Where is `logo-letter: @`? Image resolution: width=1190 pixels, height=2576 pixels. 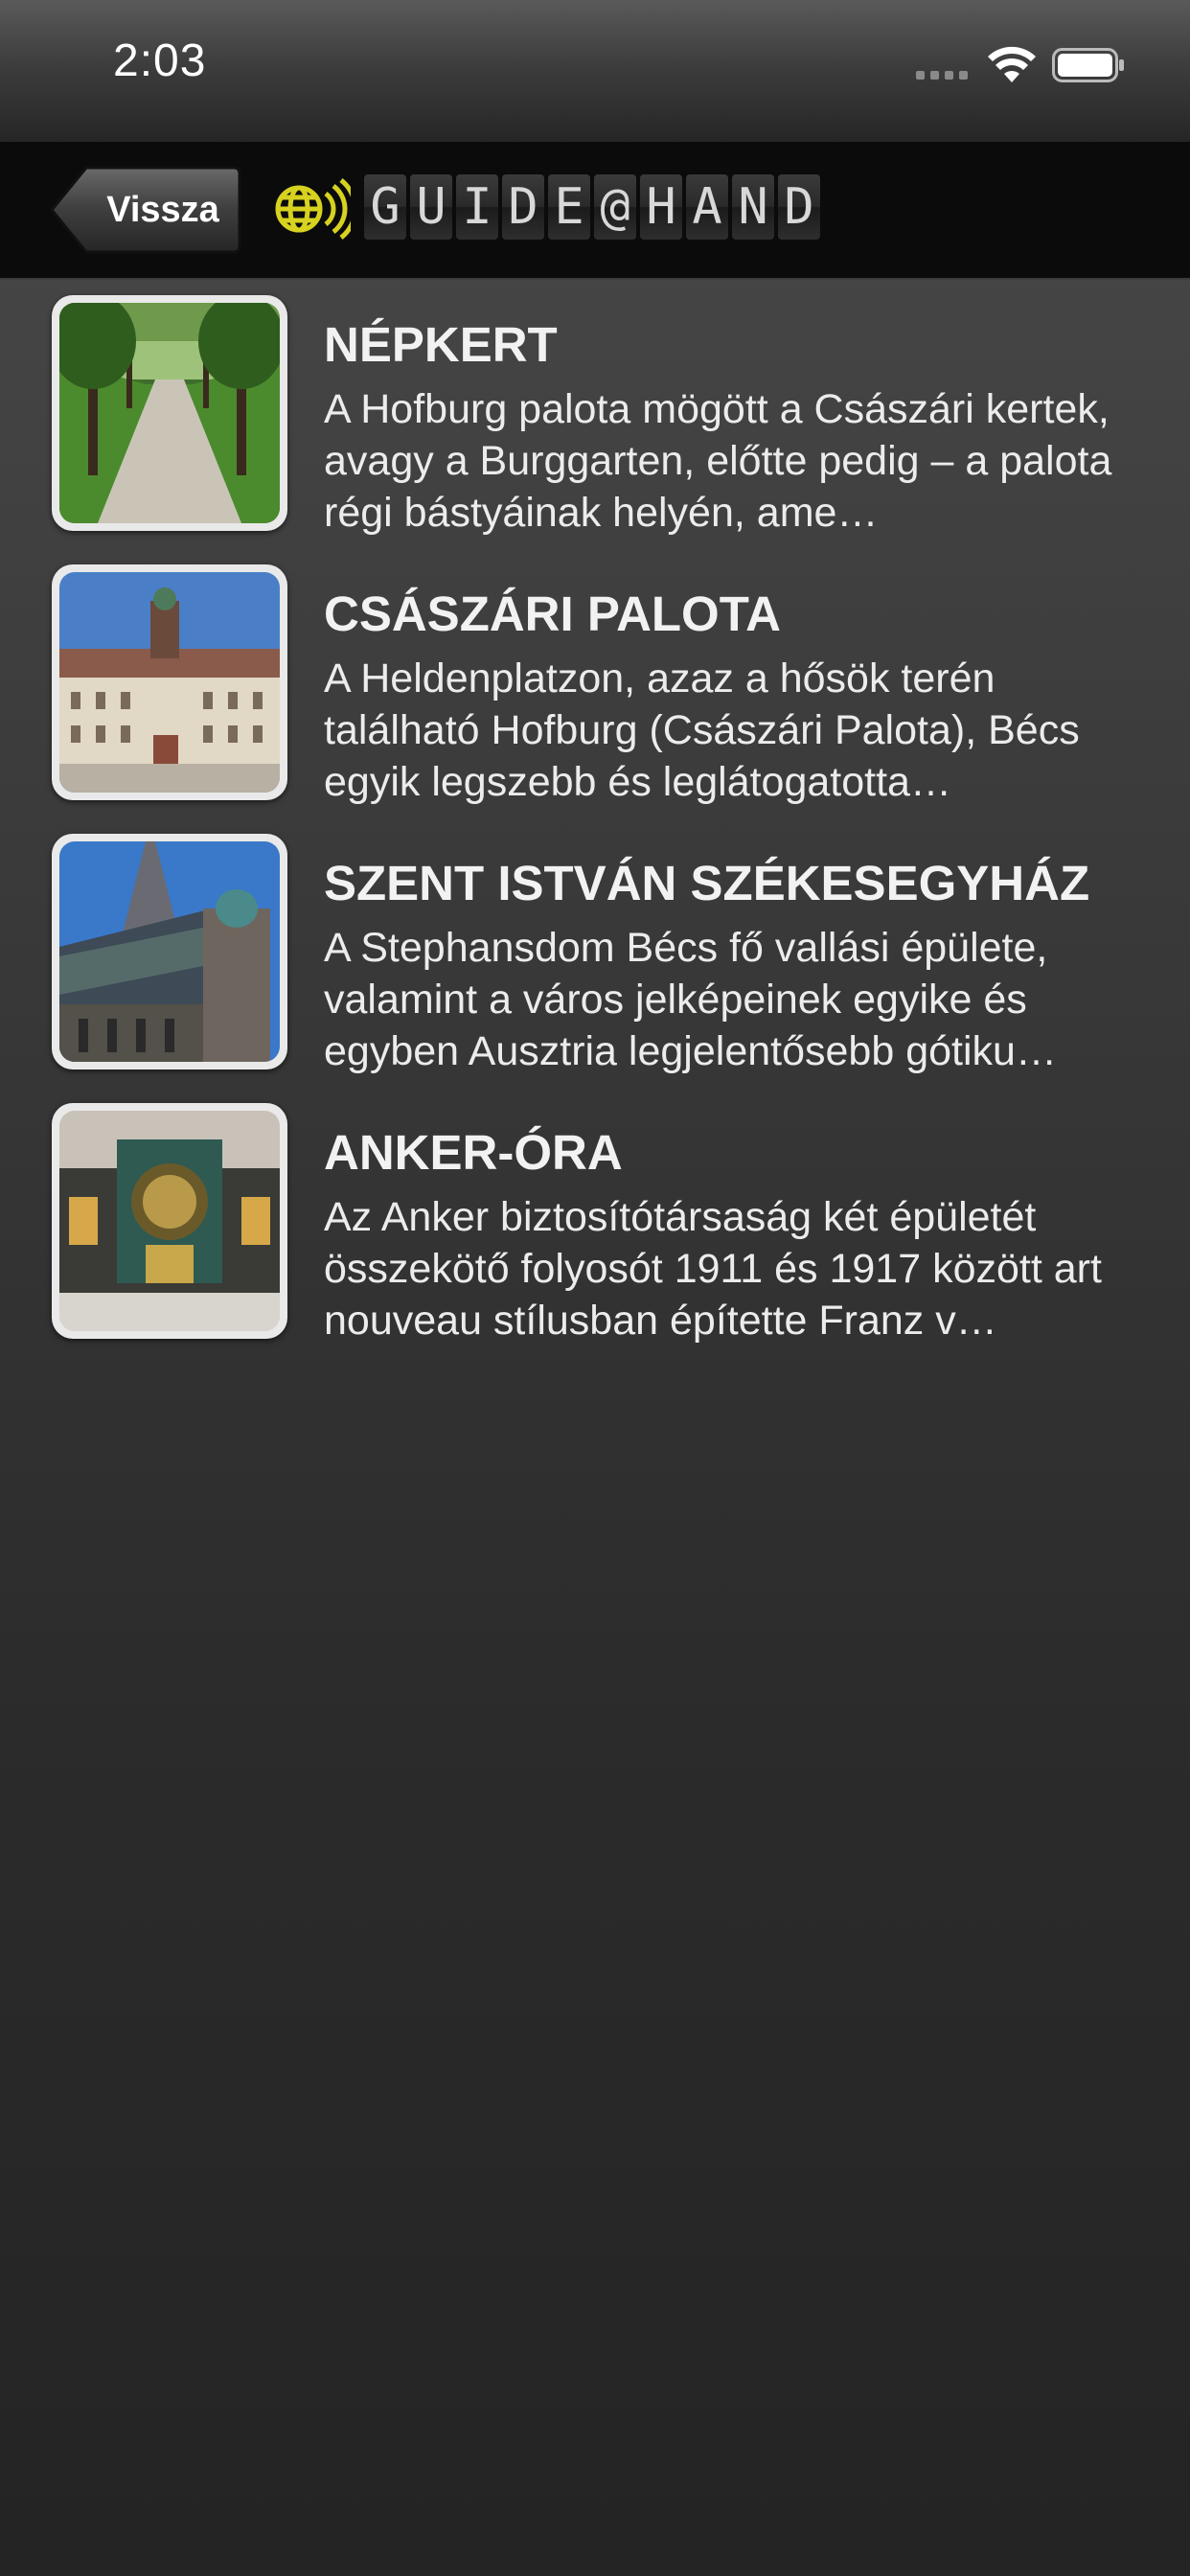 logo-letter: @ is located at coordinates (615, 207).